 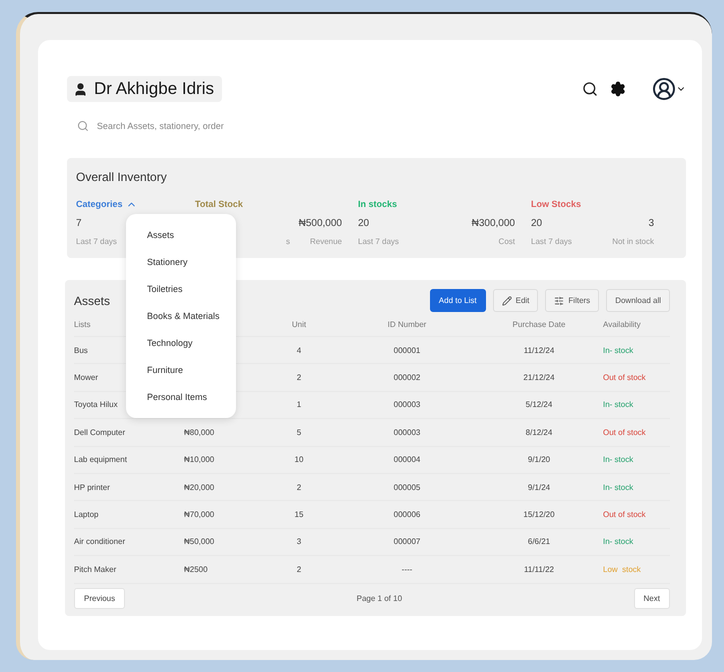 What do you see at coordinates (80, 89) in the screenshot?
I see `person-icon` at bounding box center [80, 89].